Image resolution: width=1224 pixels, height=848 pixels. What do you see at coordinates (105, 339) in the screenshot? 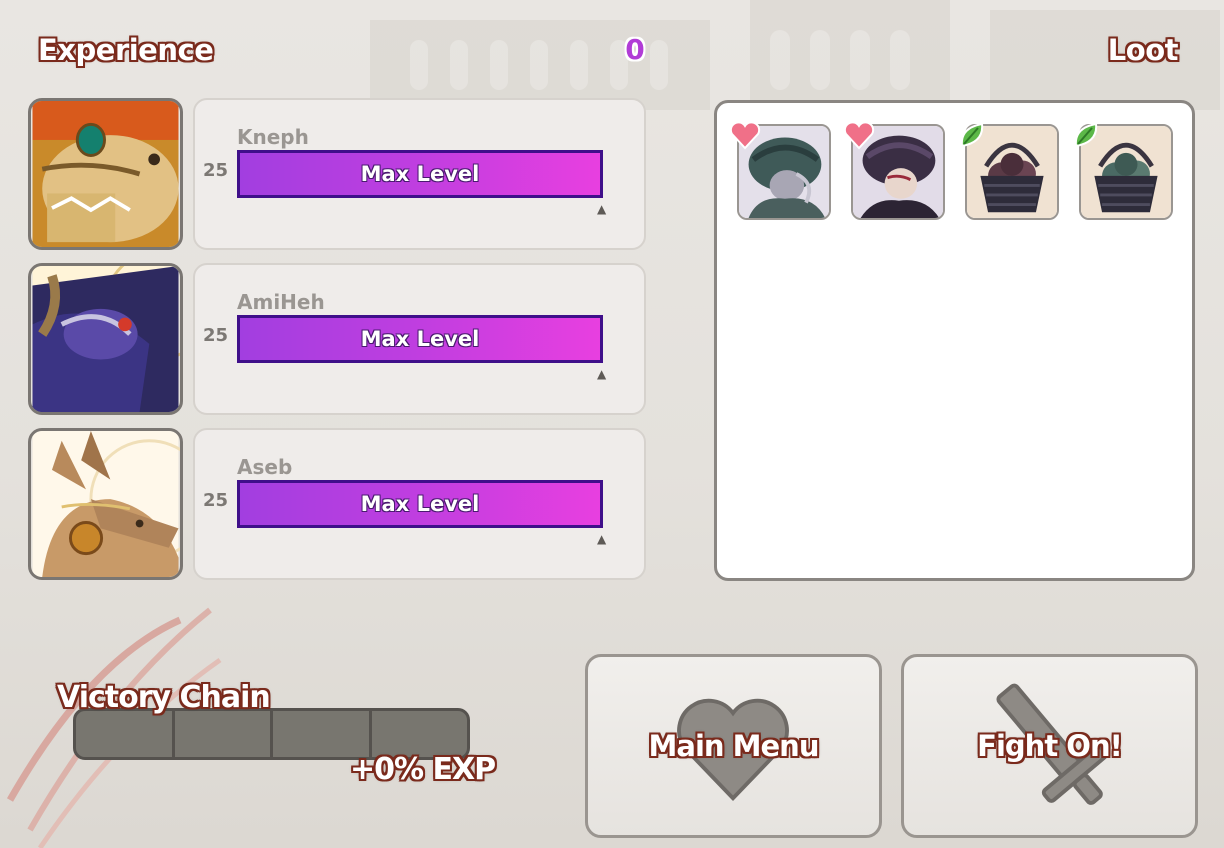
I see `purple-cloaked-dragon-portrait-icon` at bounding box center [105, 339].